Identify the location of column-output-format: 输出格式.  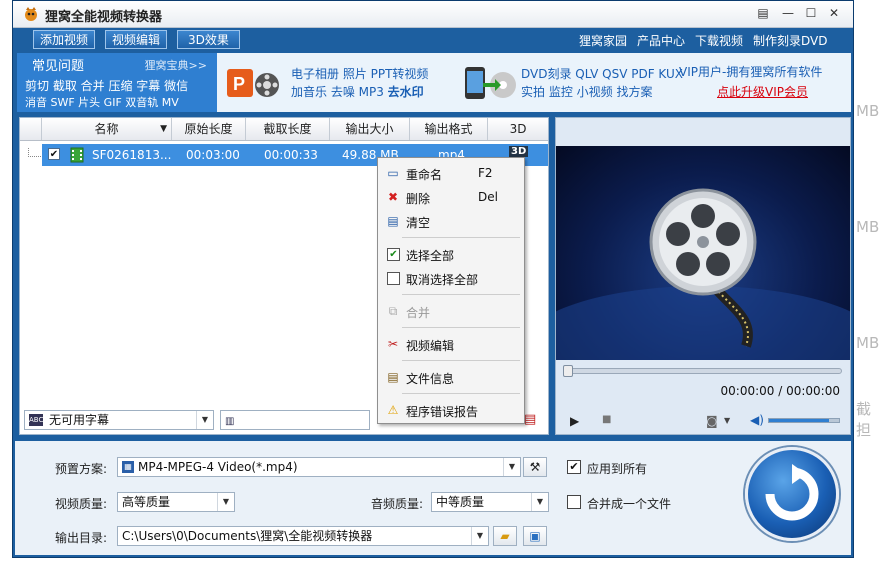
(449, 129).